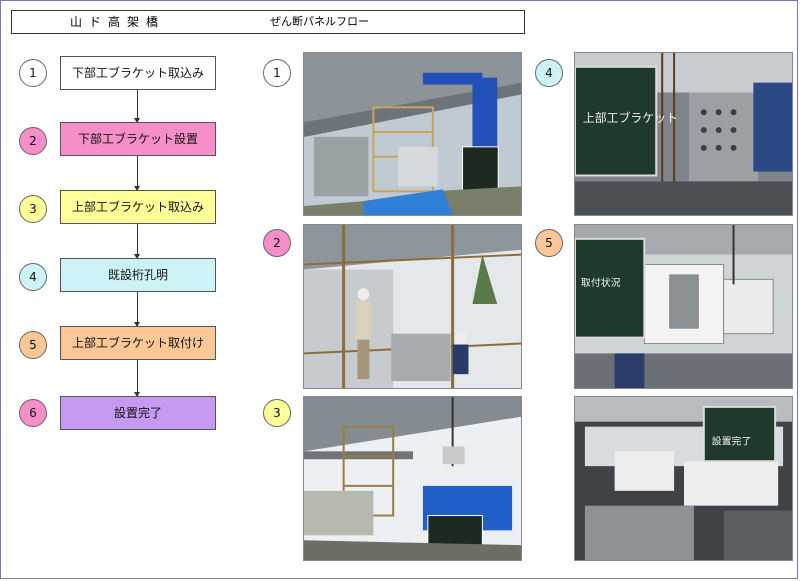 The image size is (800, 581). I want to click on photo-4: 上部工ブラケット, so click(683, 134).